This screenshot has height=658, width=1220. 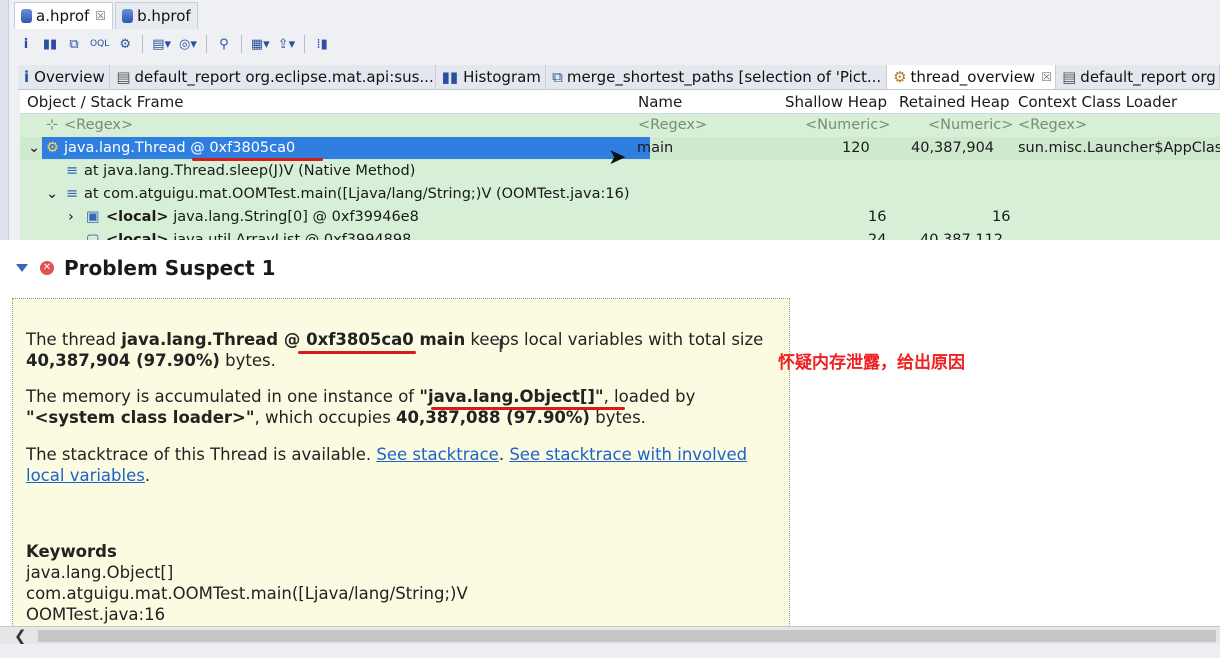 I want to click on tab-thread-overview: ⚙ thread_overview ☒, so click(x=972, y=77).